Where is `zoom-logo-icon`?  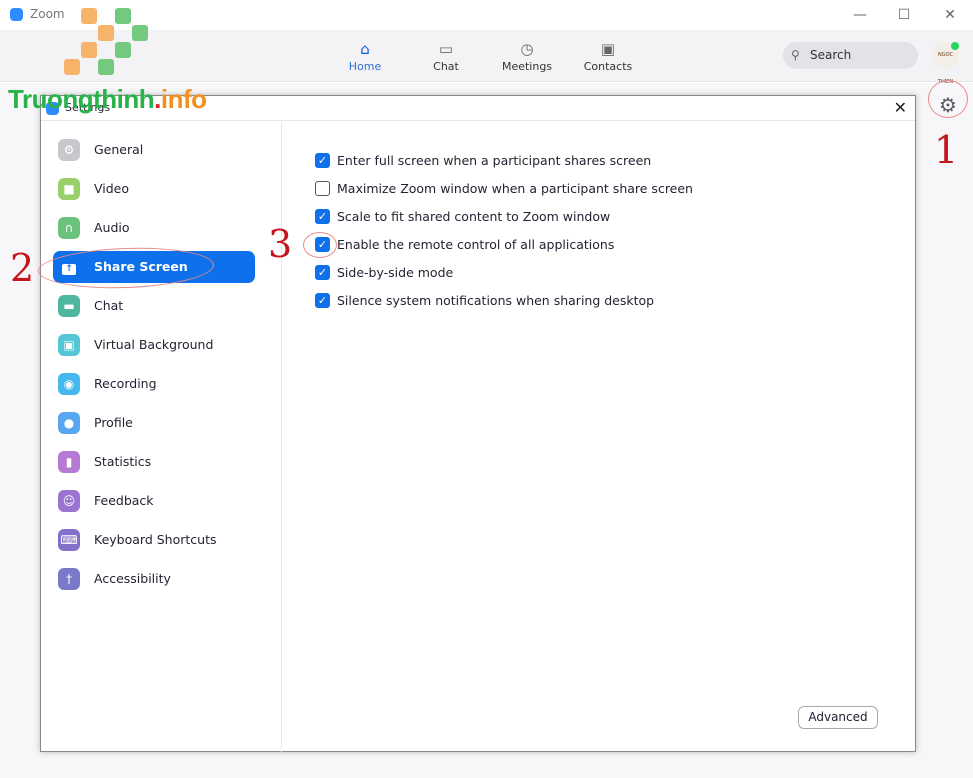 zoom-logo-icon is located at coordinates (16, 14).